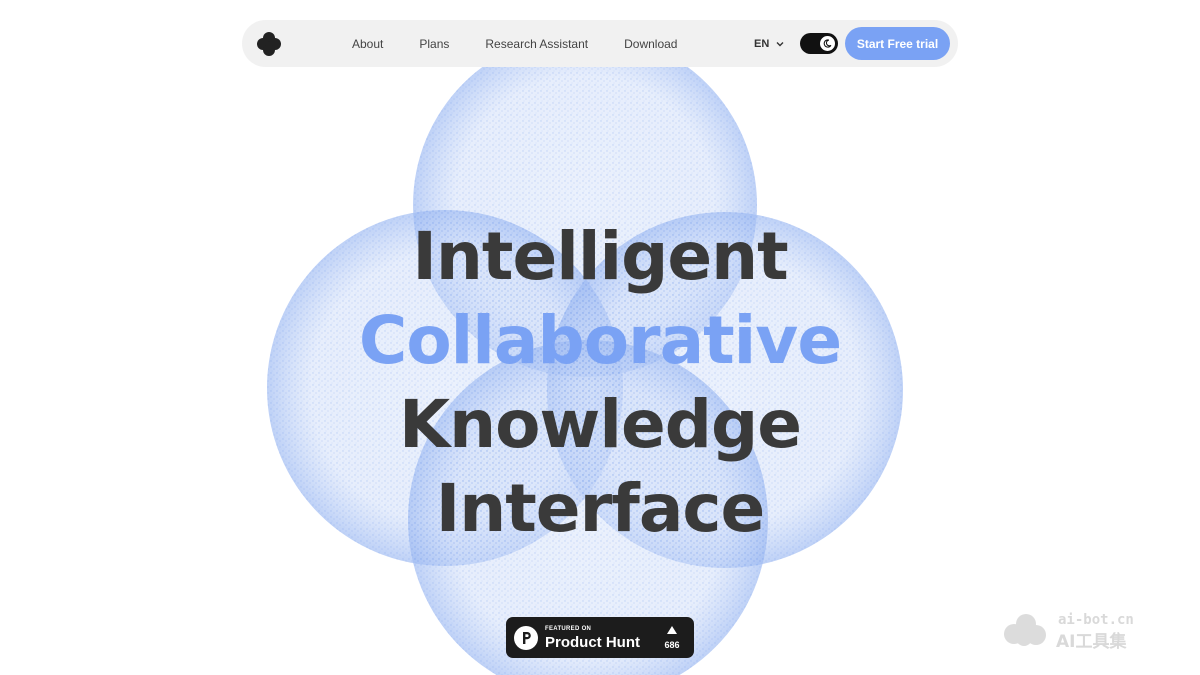 The width and height of the screenshot is (1200, 675). I want to click on product-hunt-badge: FEATURED ON Product Hunt 686, so click(600, 637).